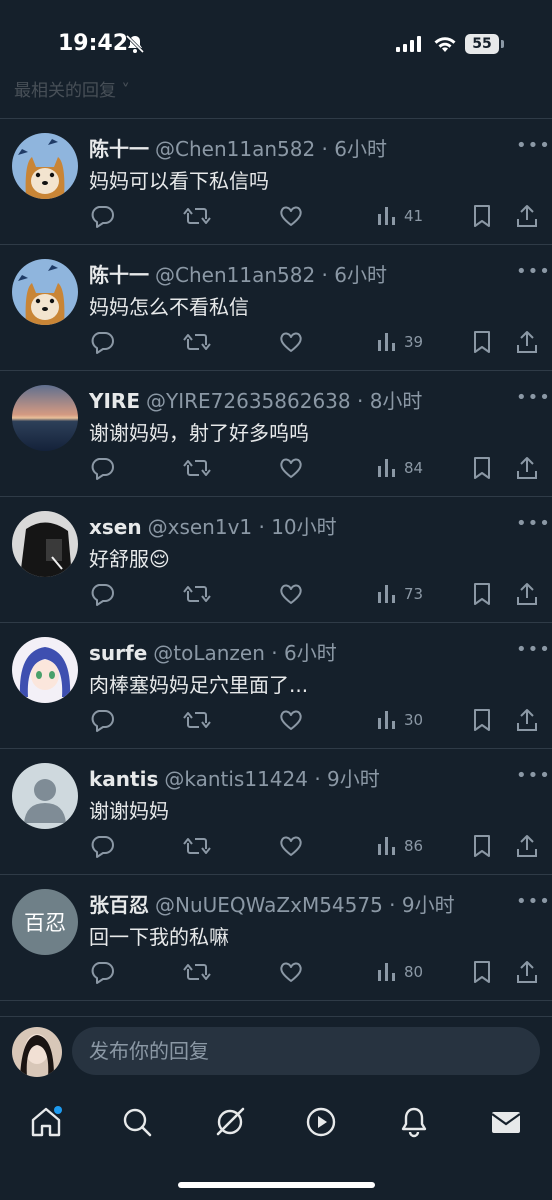 This screenshot has width=552, height=1200. What do you see at coordinates (276, 470) in the screenshot?
I see `reply-actions: 84` at bounding box center [276, 470].